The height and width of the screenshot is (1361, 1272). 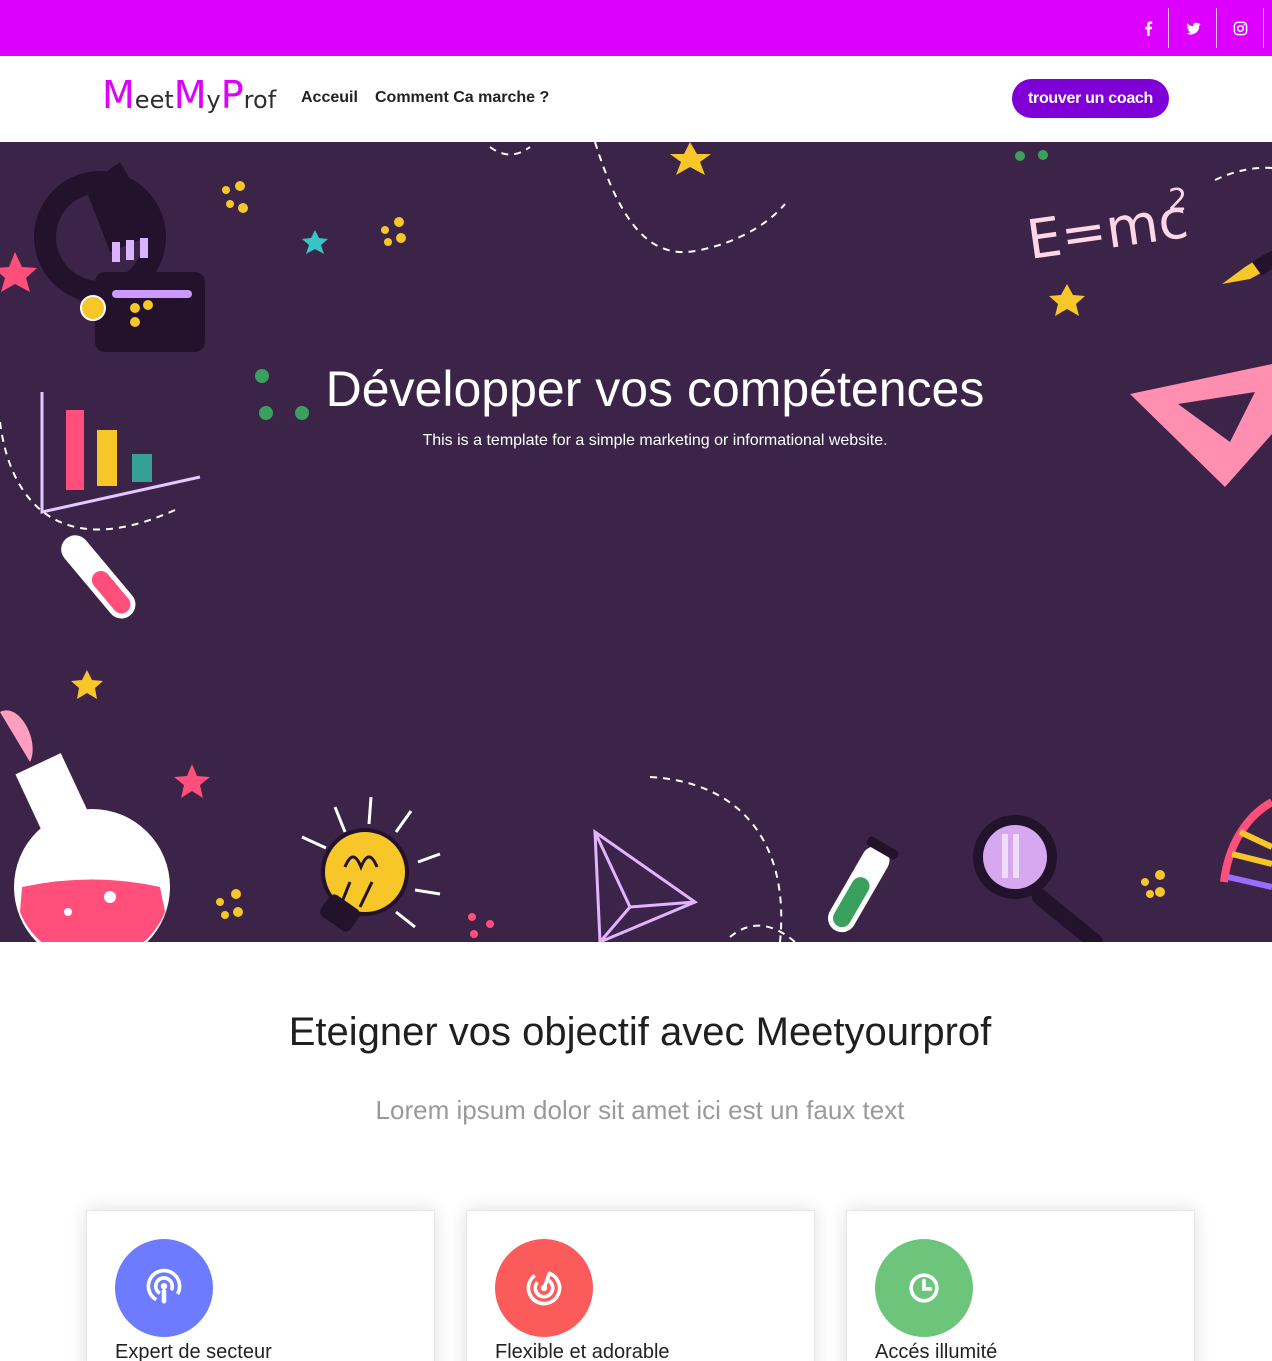 What do you see at coordinates (636, 28) in the screenshot?
I see `social-bar` at bounding box center [636, 28].